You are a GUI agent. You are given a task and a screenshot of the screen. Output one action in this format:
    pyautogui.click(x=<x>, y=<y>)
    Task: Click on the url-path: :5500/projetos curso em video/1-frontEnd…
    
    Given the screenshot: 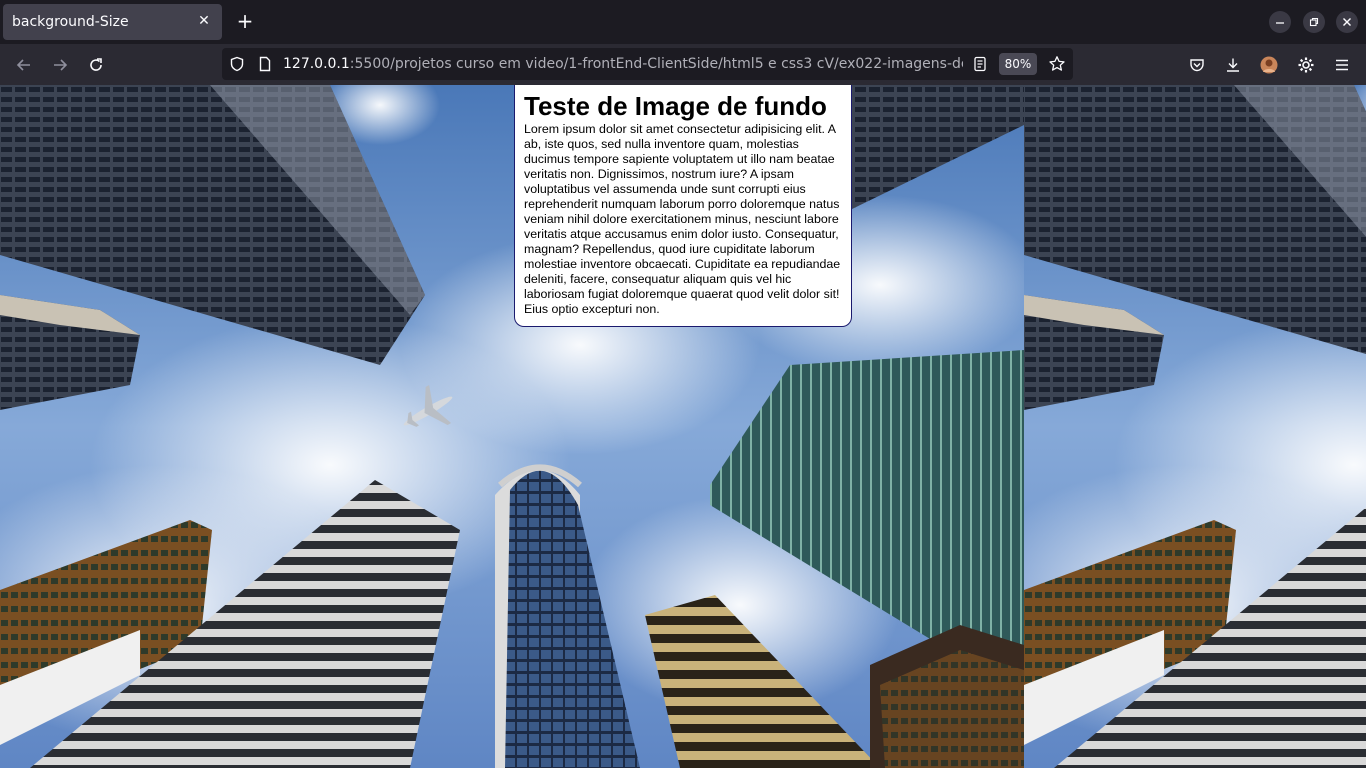 What is the action you would take?
    pyautogui.click(x=656, y=64)
    